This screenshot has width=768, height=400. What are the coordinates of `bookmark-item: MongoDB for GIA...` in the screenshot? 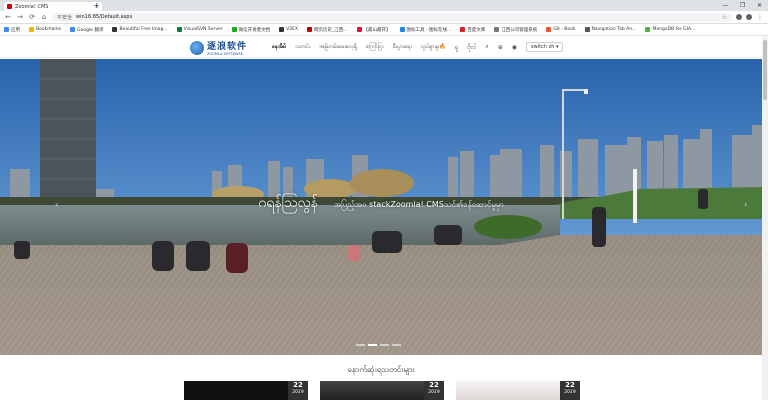 It's located at (670, 29).